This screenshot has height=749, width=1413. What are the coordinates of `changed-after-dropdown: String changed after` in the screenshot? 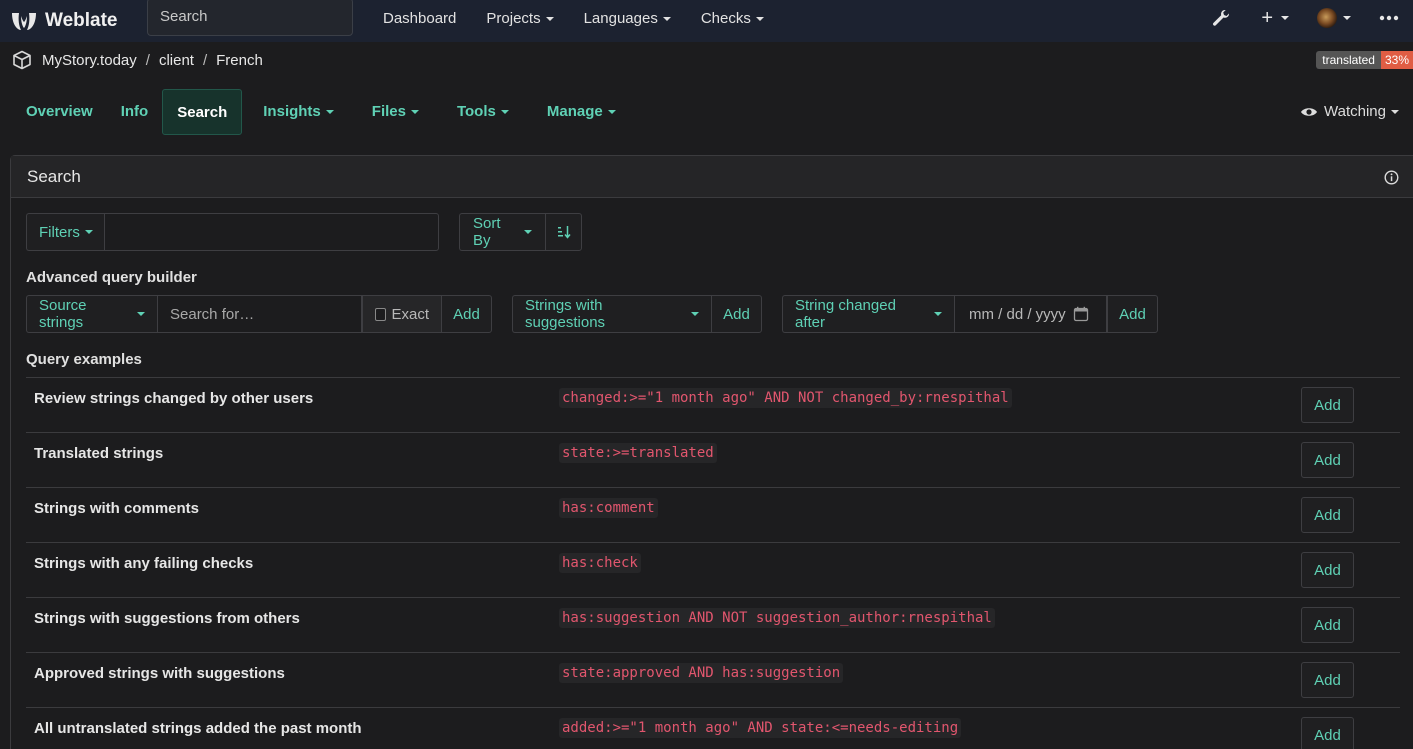 It's located at (868, 314).